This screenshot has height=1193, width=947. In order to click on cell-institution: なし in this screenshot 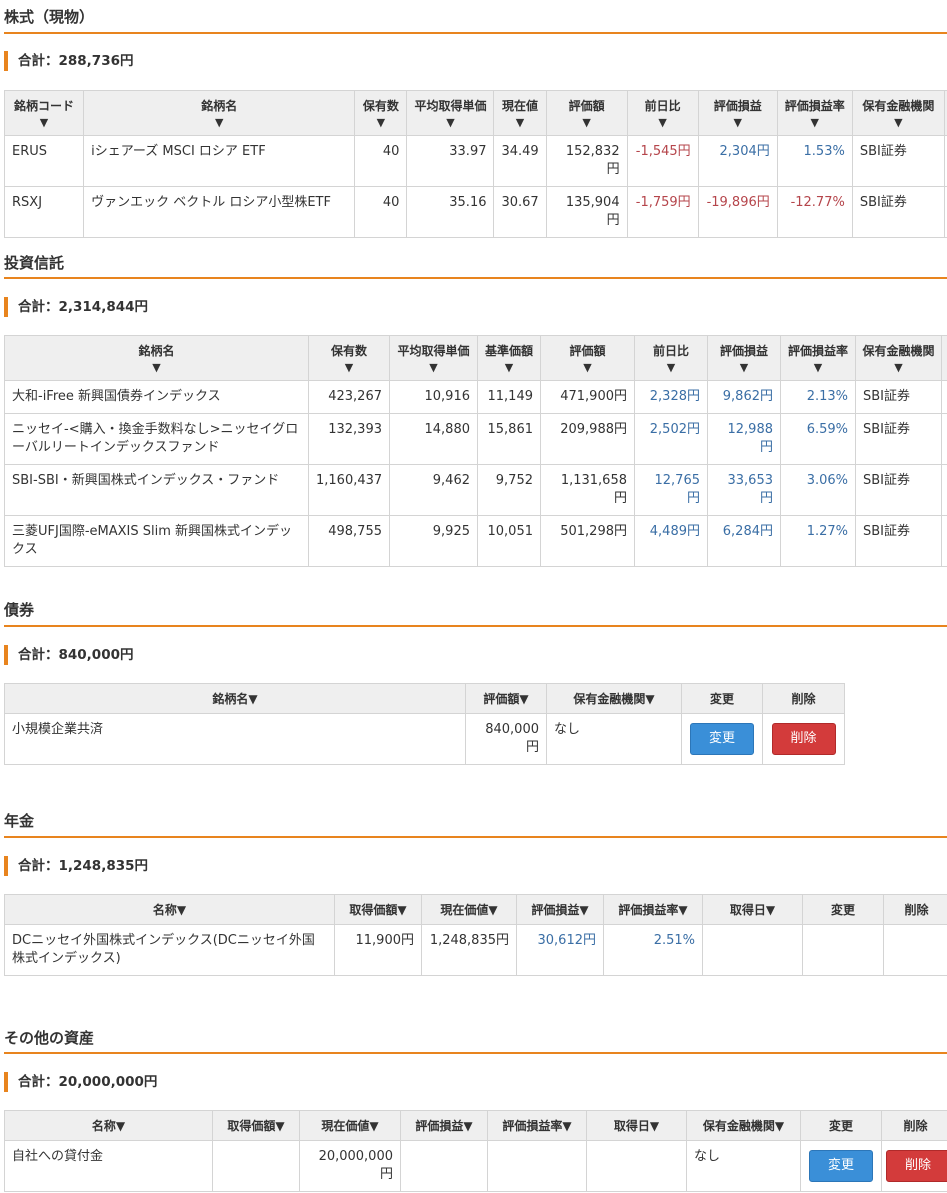, I will do `click(614, 739)`.